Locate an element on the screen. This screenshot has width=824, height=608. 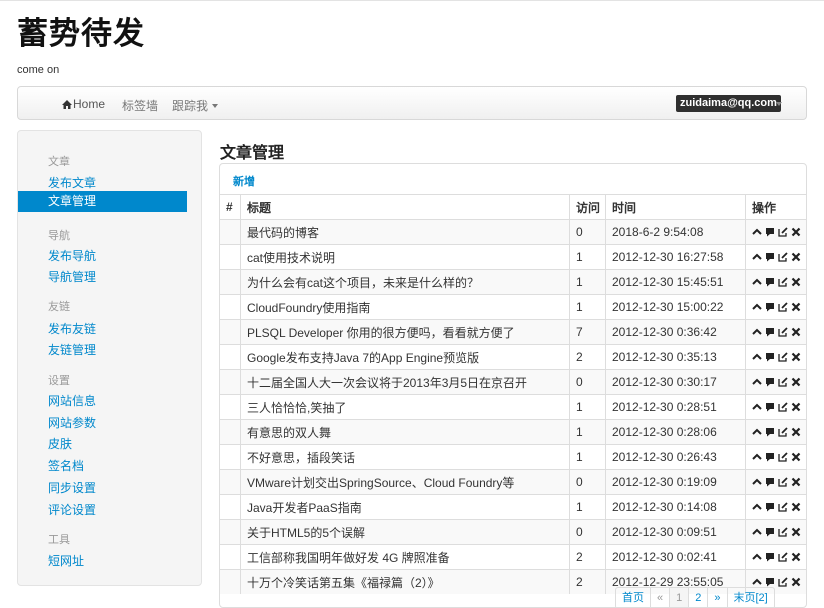
article-title-cell: 十万个冷笑话第五集《福禄篇（2）》 is located at coordinates (405, 581).